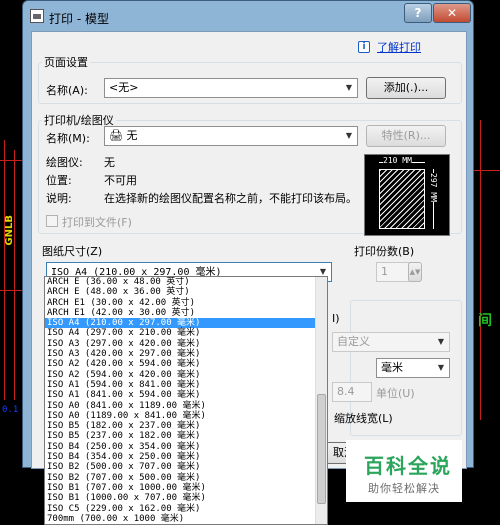 The image size is (500, 525). I want to click on paper-size-option: ARCH E1 (30.00 x 42.00 英寸), so click(186, 303).